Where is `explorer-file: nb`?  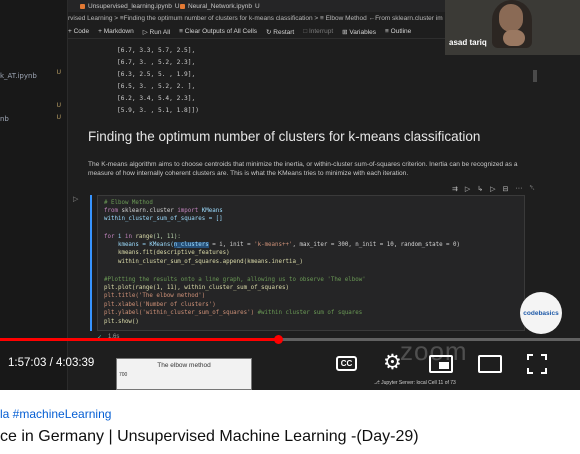
explorer-file: nb is located at coordinates (4, 119).